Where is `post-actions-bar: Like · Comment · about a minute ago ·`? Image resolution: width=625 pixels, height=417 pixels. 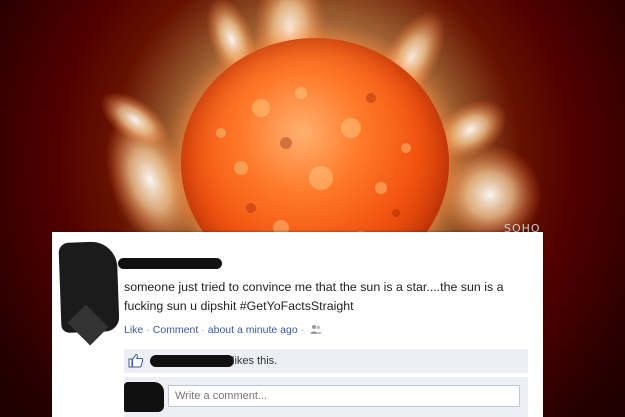 post-actions-bar: Like · Comment · about a minute ago · is located at coordinates (223, 331).